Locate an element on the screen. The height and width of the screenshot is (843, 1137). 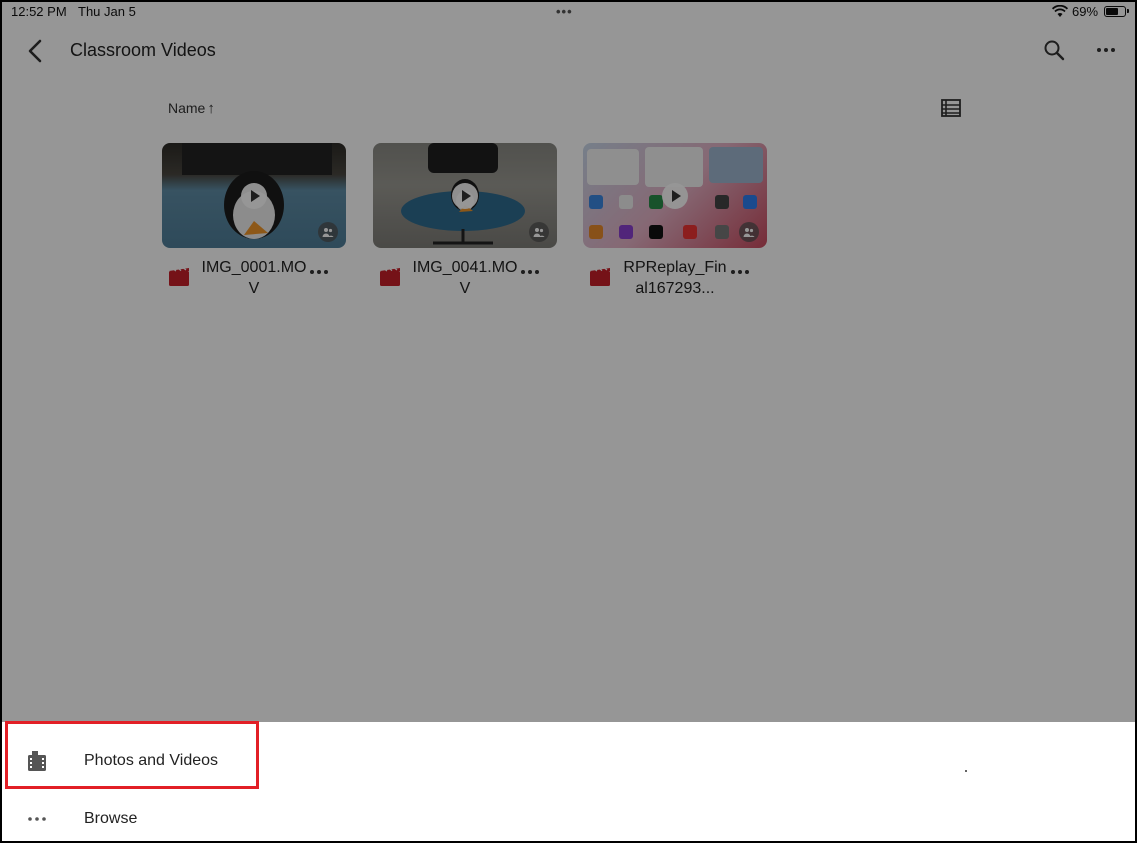
browse-option: Browse is located at coordinates (568, 816).